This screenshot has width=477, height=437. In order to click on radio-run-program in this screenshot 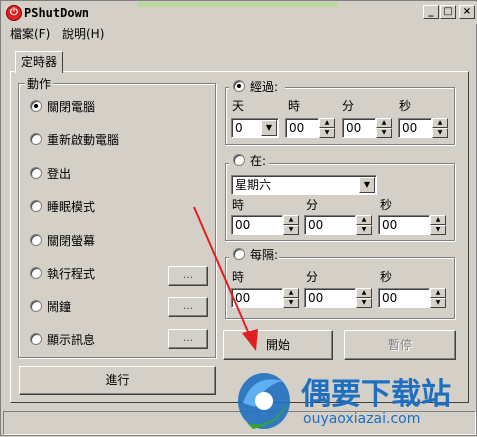, I will do `click(36, 273)`.